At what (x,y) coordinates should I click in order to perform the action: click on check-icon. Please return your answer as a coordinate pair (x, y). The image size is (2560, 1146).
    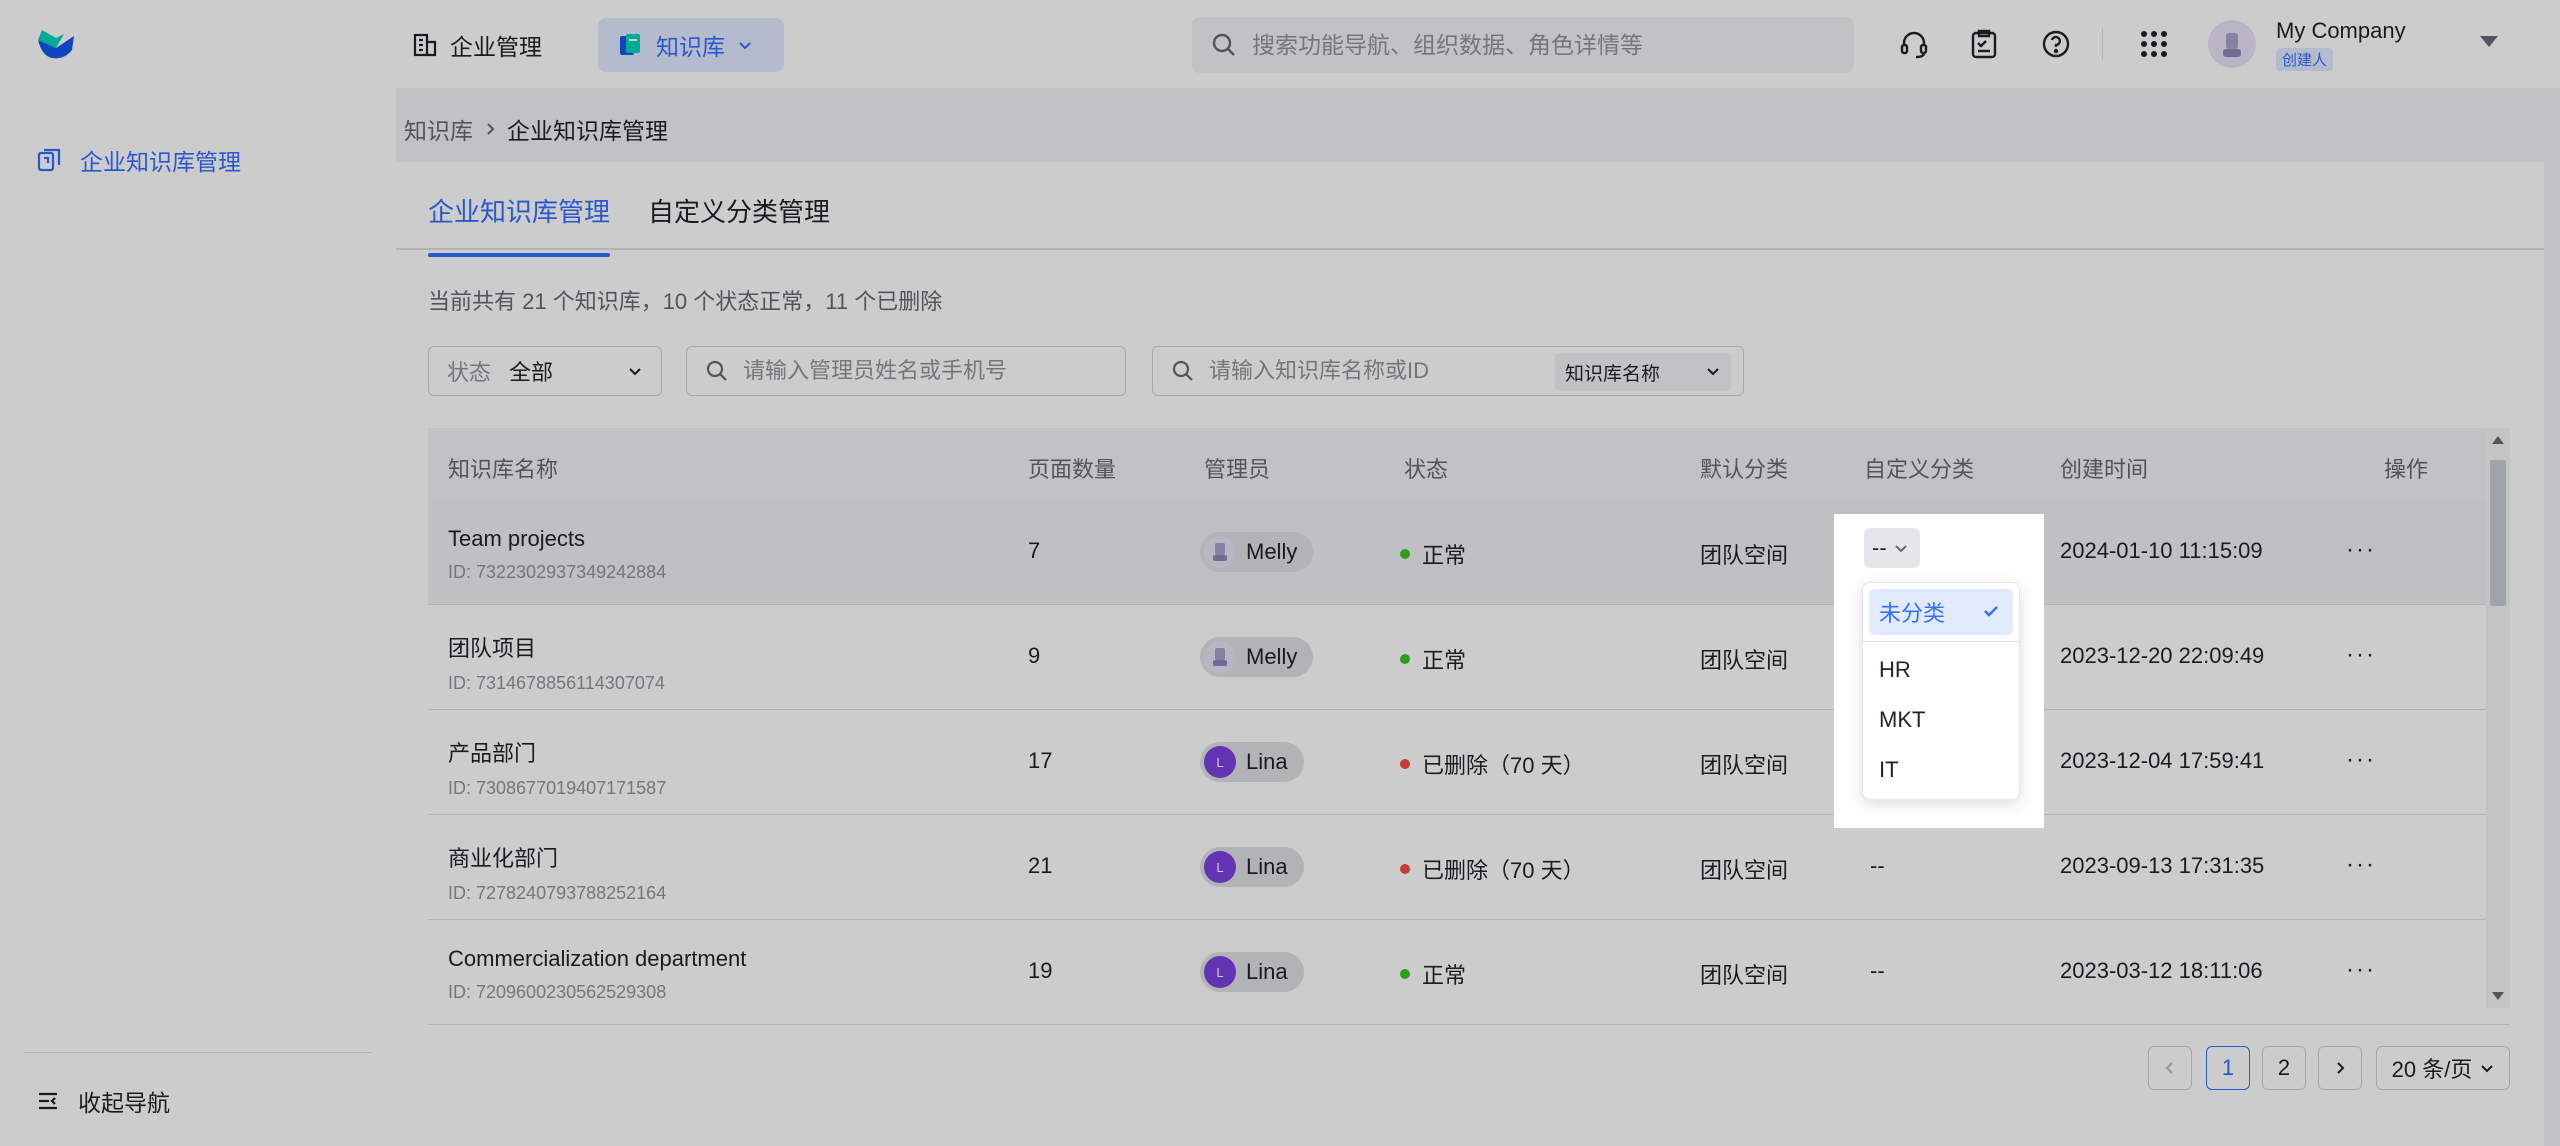
    Looking at the image, I should click on (1991, 611).